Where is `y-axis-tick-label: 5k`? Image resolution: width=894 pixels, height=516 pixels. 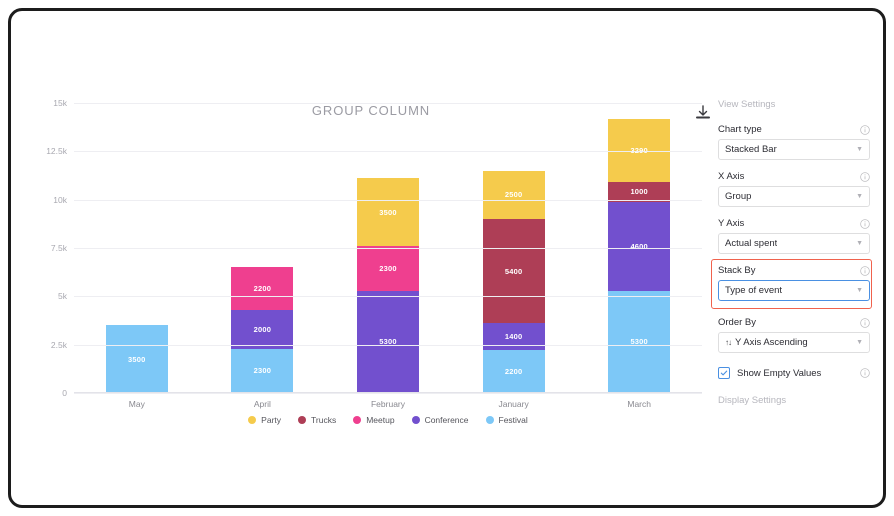
y-axis-tick-label: 5k is located at coordinates (62, 296).